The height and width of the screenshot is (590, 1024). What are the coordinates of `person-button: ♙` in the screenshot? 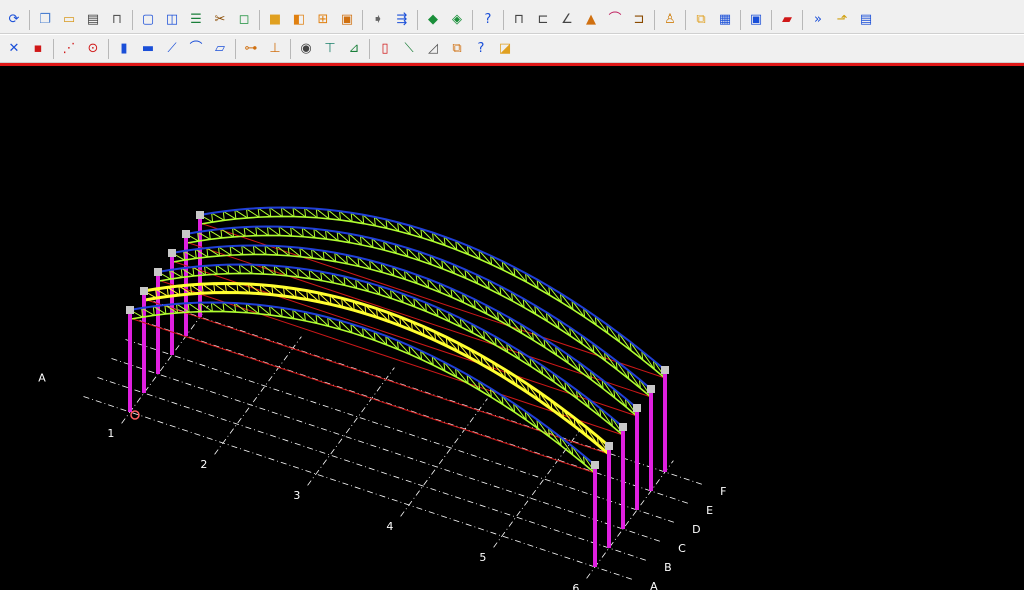 It's located at (670, 20).